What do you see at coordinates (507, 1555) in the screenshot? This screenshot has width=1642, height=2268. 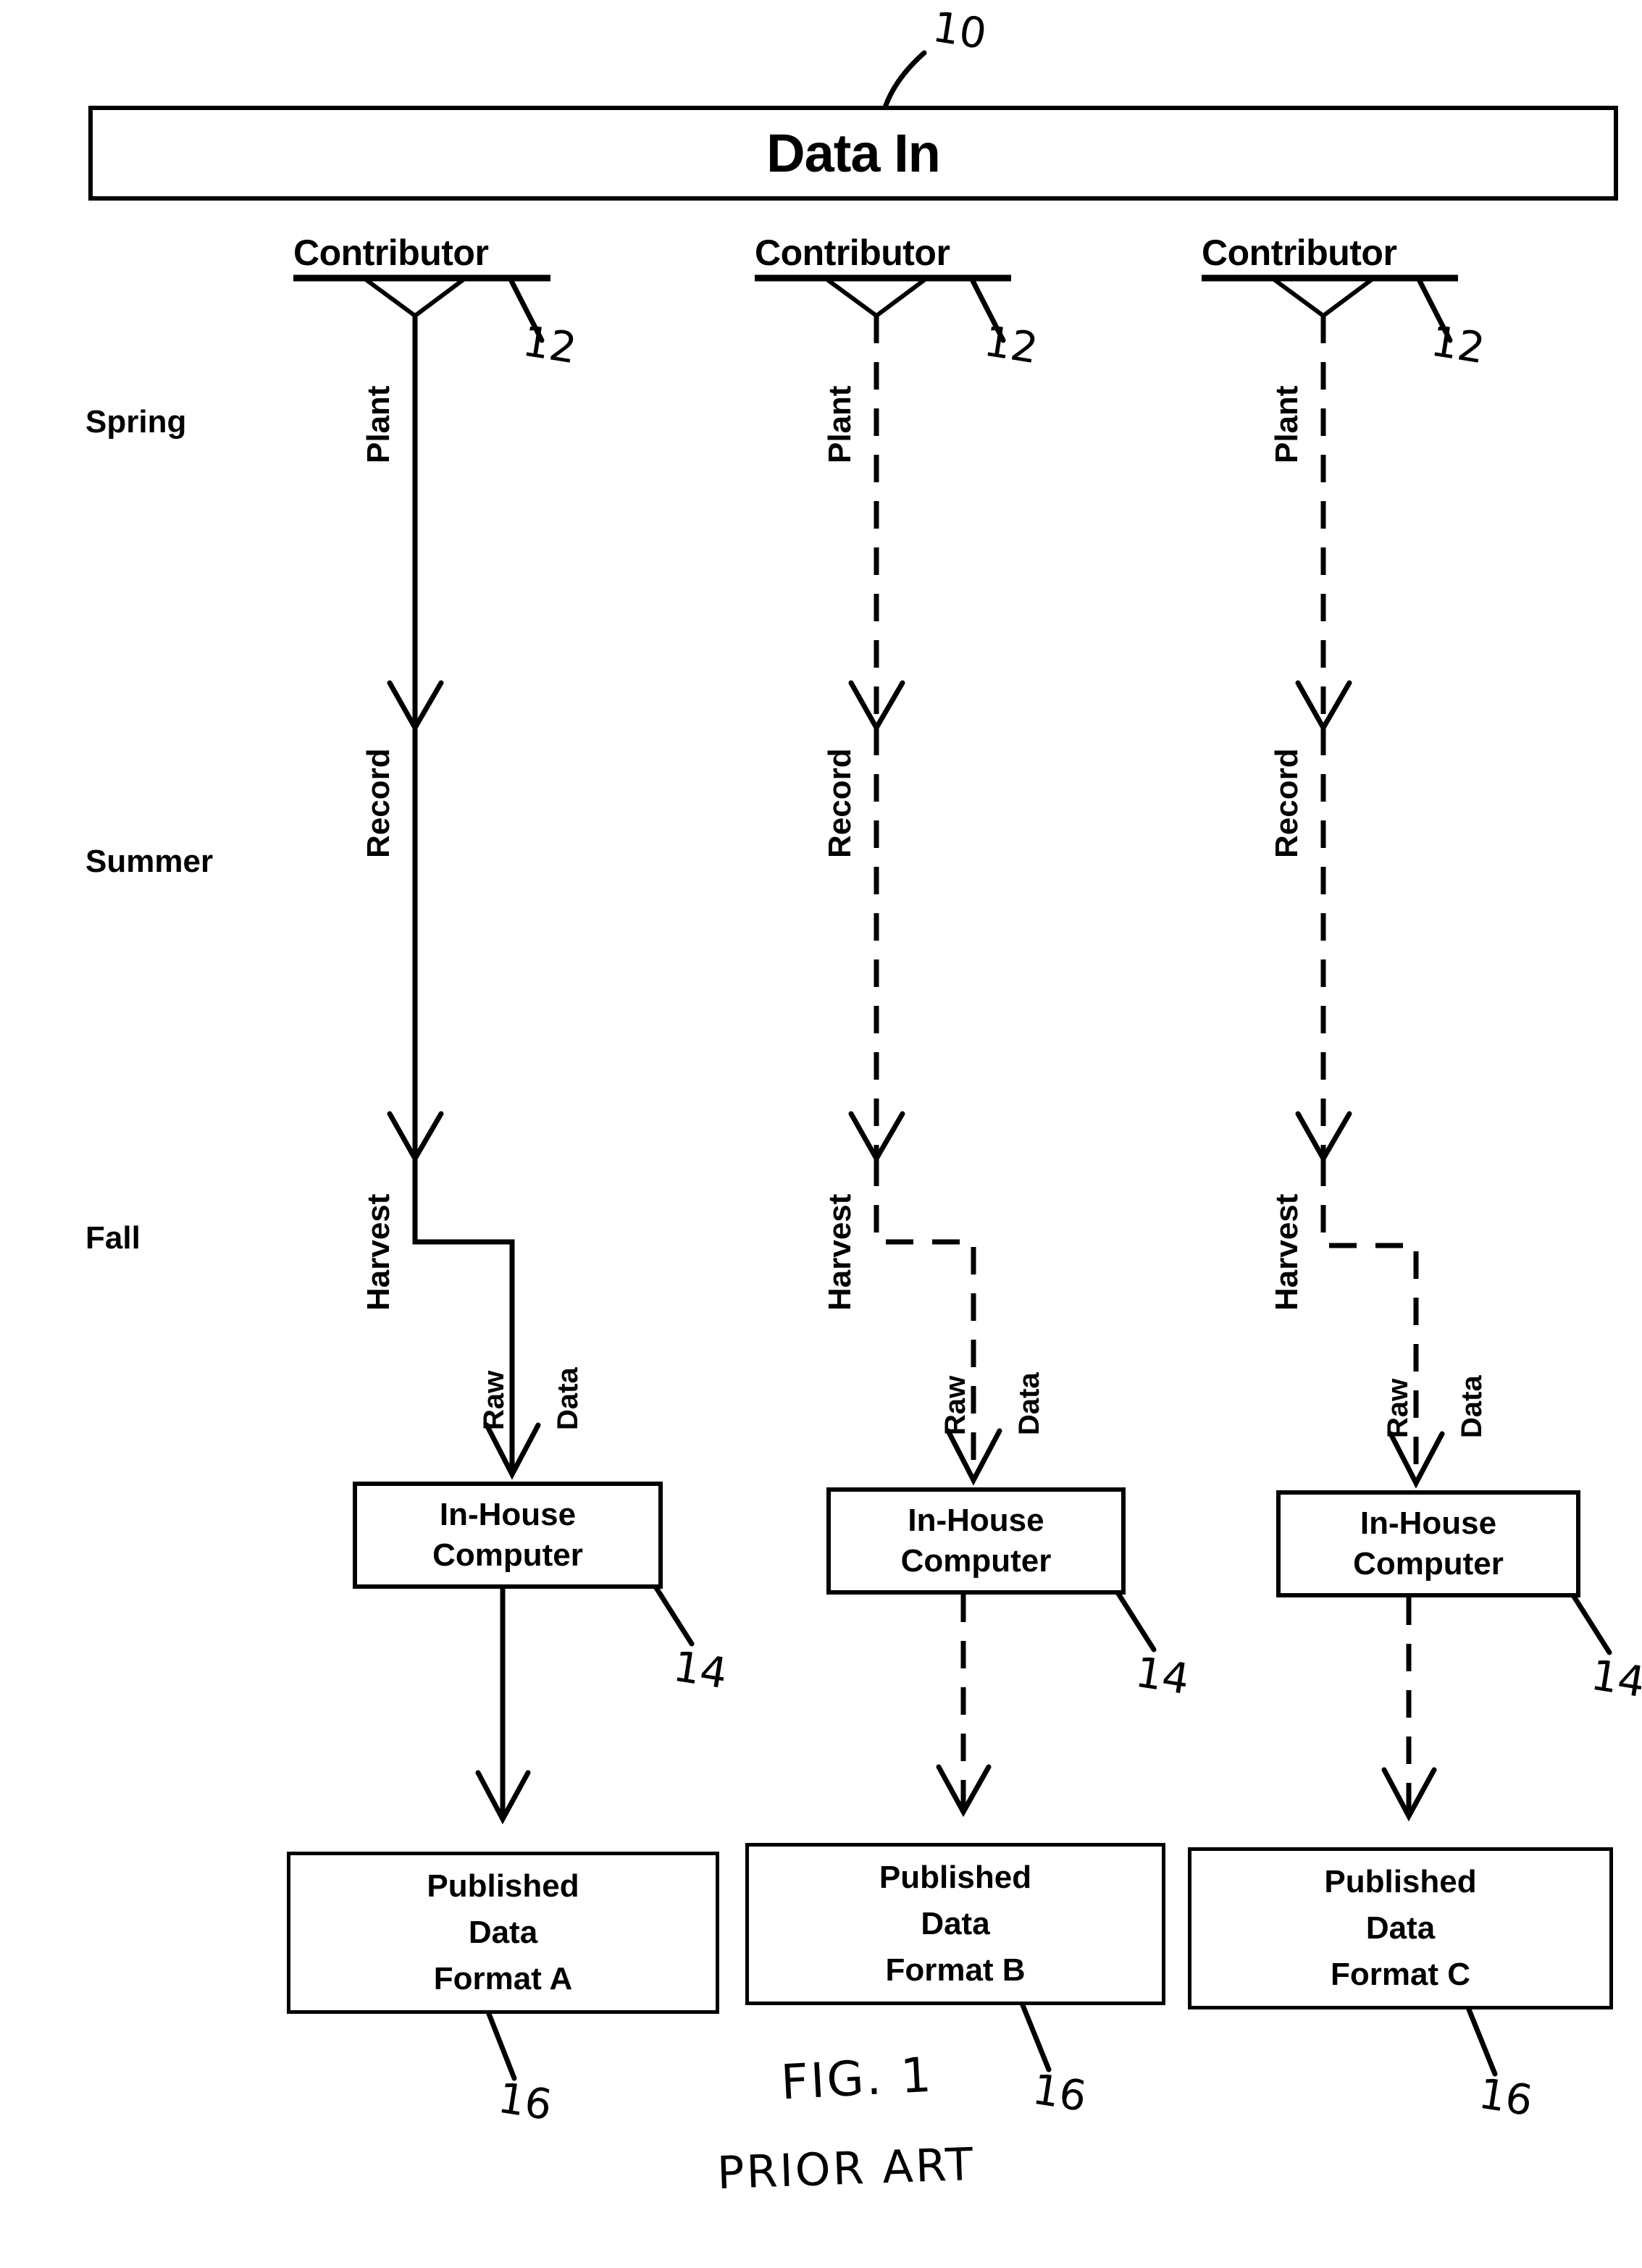 I see `in-house-computer-line2-1: Computer` at bounding box center [507, 1555].